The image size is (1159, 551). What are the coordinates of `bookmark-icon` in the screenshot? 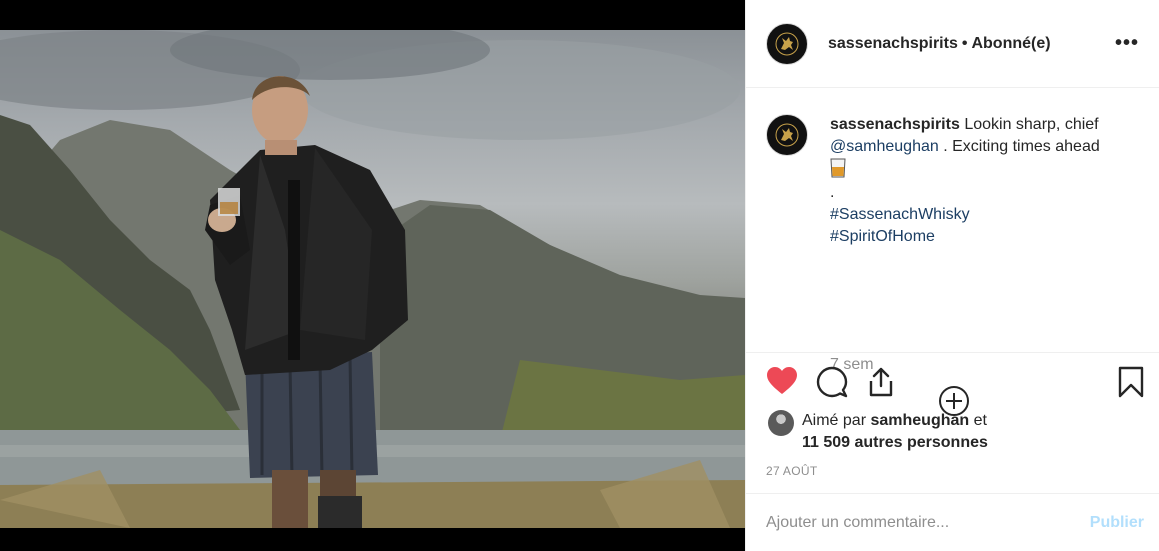 It's located at (1131, 382).